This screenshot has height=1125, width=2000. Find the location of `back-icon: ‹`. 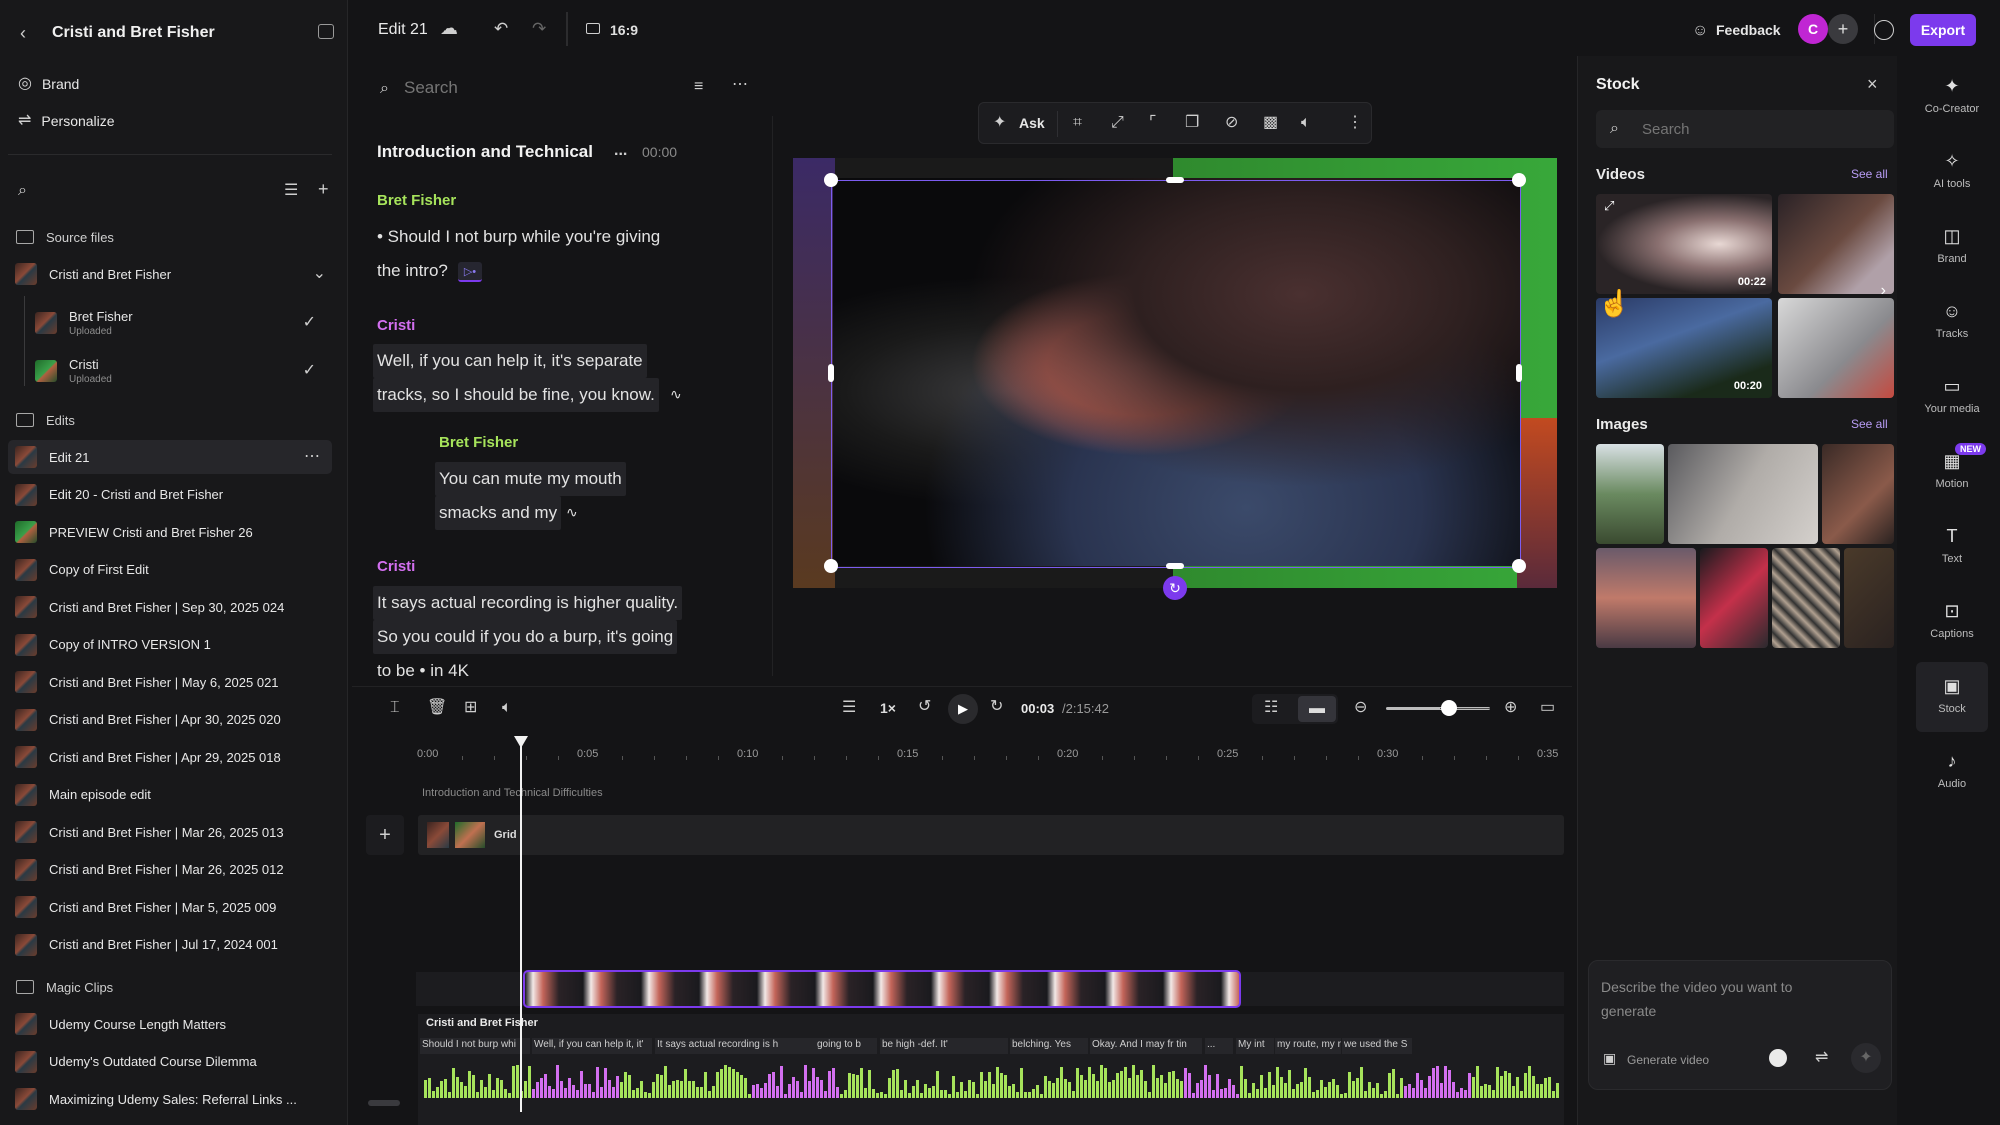

back-icon: ‹ is located at coordinates (23, 34).